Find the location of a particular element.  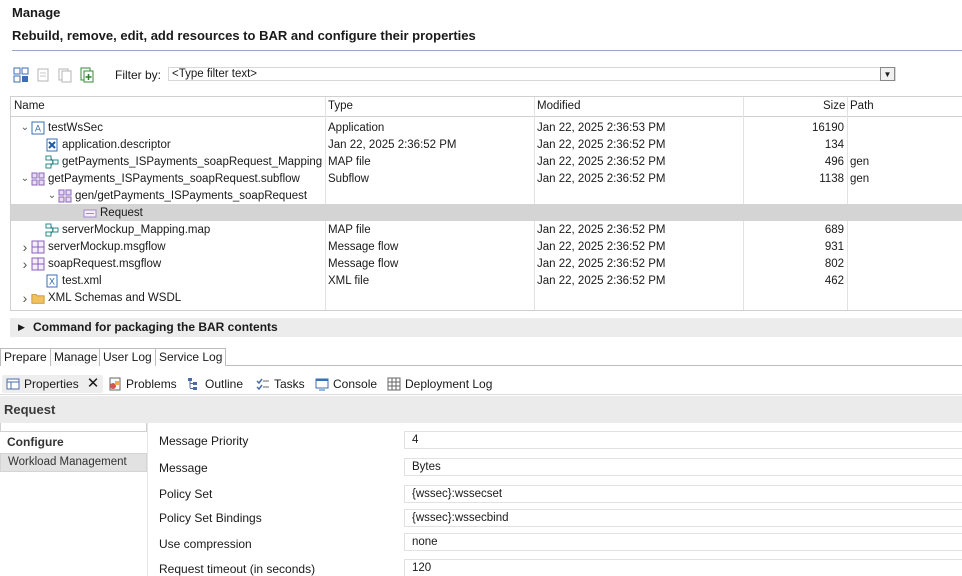

map-file-icon is located at coordinates (52, 230).